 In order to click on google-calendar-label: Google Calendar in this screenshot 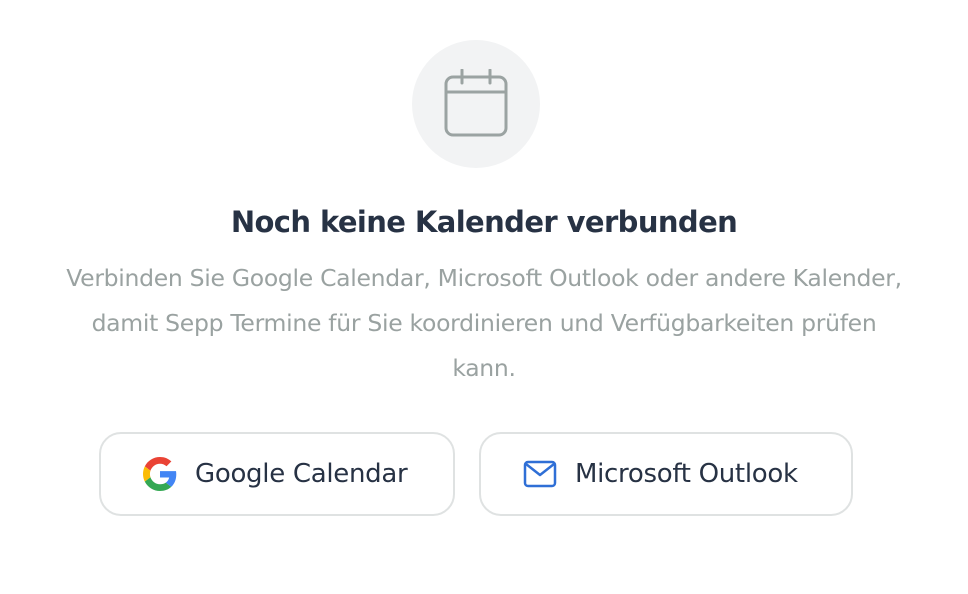, I will do `click(301, 474)`.